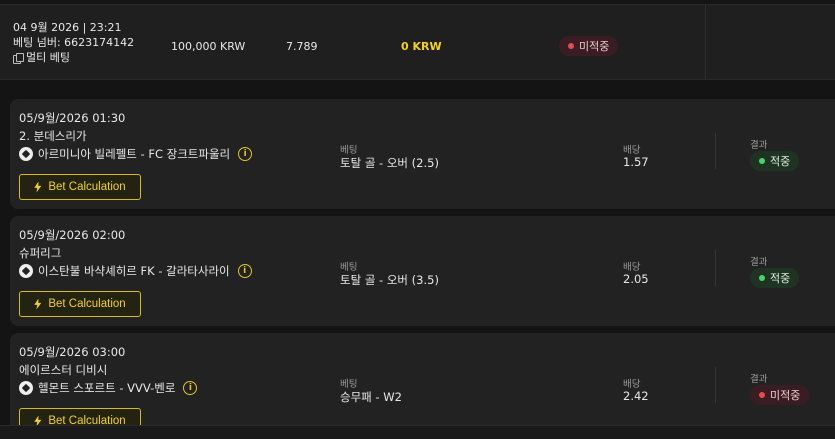 This screenshot has width=835, height=439. I want to click on match-name: 헬몬트 스포르트 - VVV-벤로, so click(107, 388).